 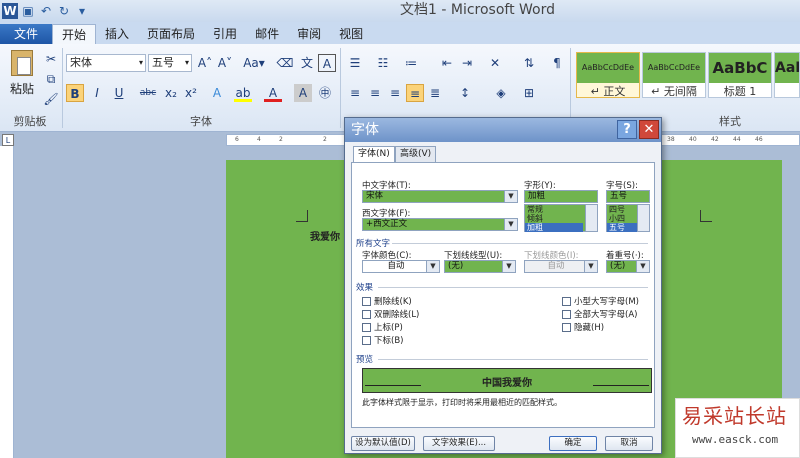 I want to click on tab-mailings: 邮件, so click(x=267, y=34).